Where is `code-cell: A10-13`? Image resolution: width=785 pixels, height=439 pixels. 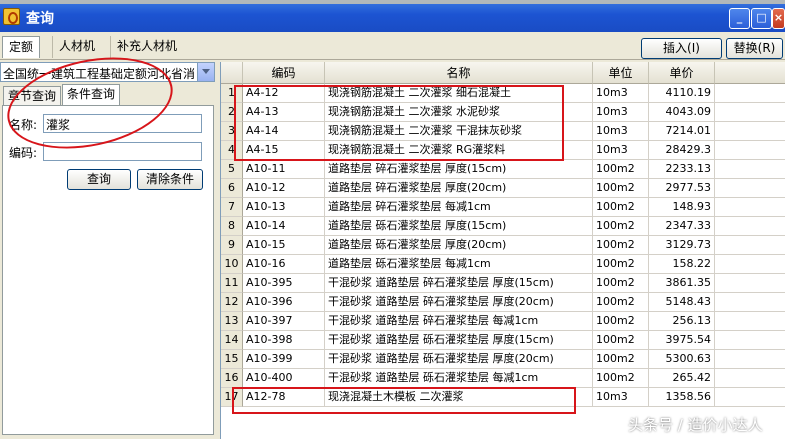
code-cell: A10-13 is located at coordinates (284, 207).